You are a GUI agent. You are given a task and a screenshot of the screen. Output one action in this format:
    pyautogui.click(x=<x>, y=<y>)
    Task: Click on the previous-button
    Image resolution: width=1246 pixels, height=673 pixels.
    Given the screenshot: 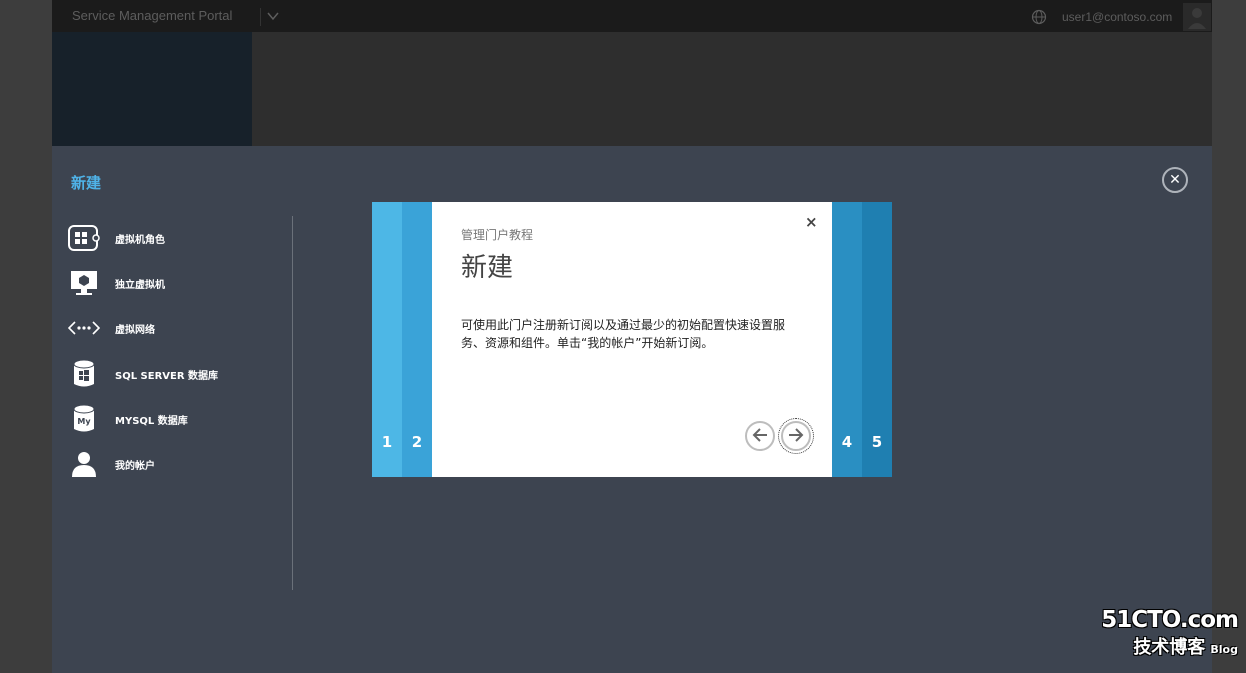 What is the action you would take?
    pyautogui.click(x=760, y=436)
    